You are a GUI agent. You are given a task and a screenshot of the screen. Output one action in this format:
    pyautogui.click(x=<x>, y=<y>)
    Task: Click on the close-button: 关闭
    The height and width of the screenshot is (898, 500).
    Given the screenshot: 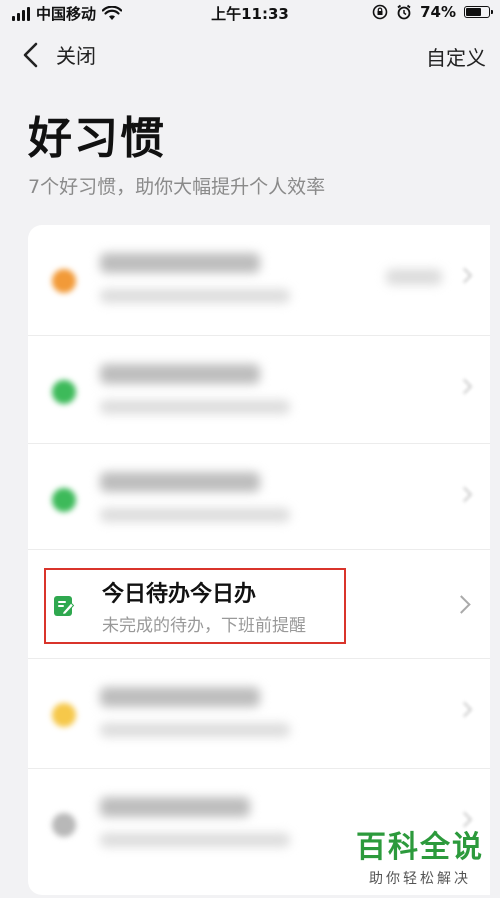 What is the action you would take?
    pyautogui.click(x=59, y=54)
    